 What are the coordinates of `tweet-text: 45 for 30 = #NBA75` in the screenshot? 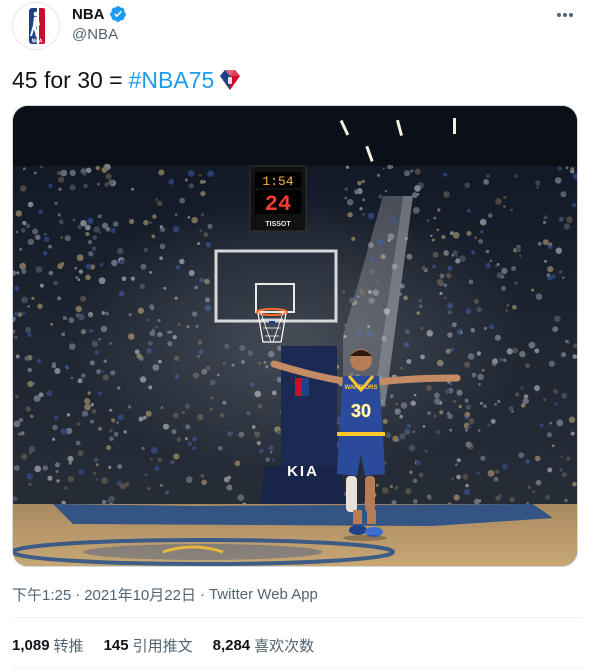 It's located at (127, 80).